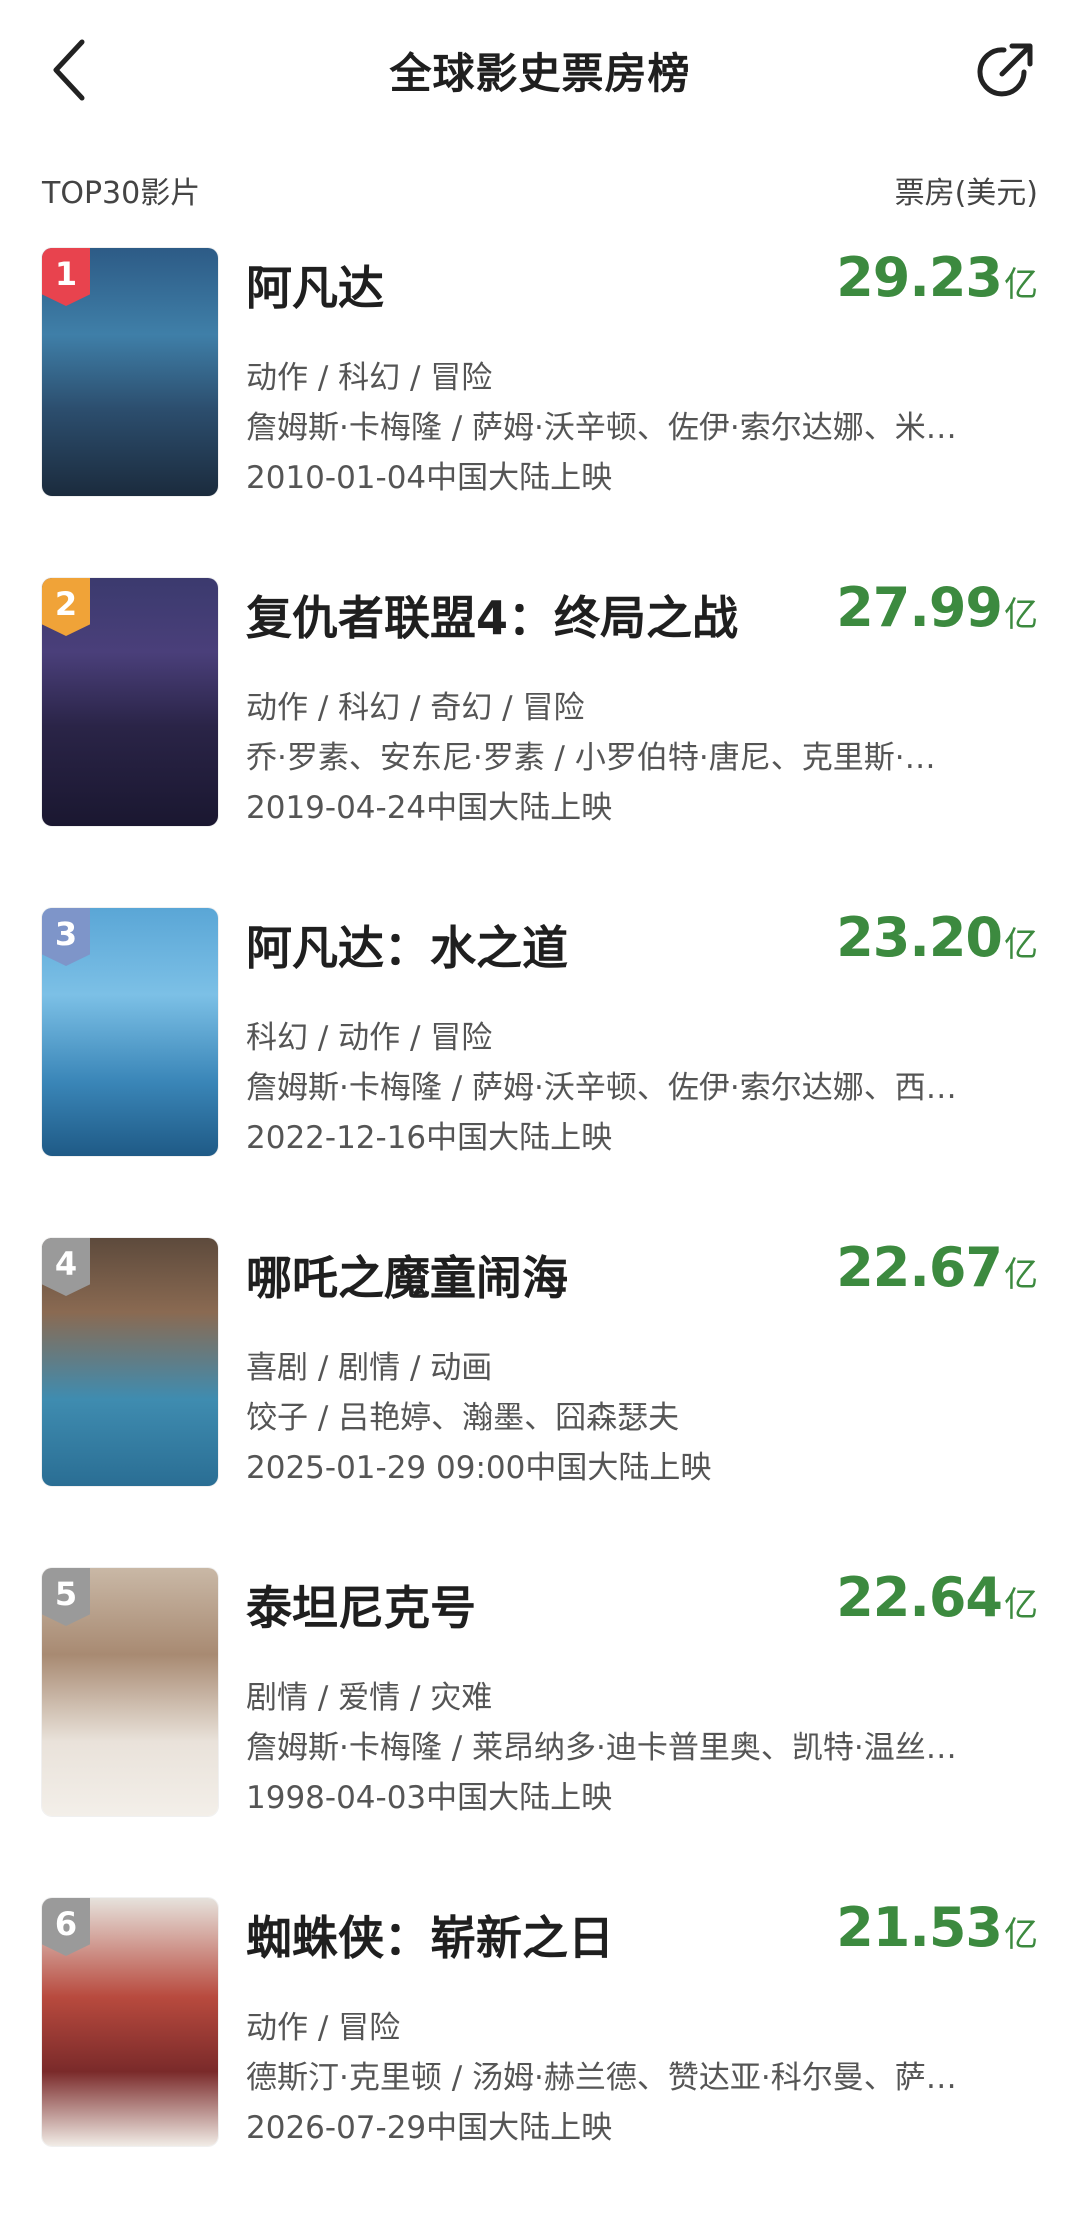 The image size is (1080, 2220). Describe the element at coordinates (415, 708) in the screenshot. I see `movie-genres: 动作 / 科幻 / 奇幻 / 冒险` at that location.